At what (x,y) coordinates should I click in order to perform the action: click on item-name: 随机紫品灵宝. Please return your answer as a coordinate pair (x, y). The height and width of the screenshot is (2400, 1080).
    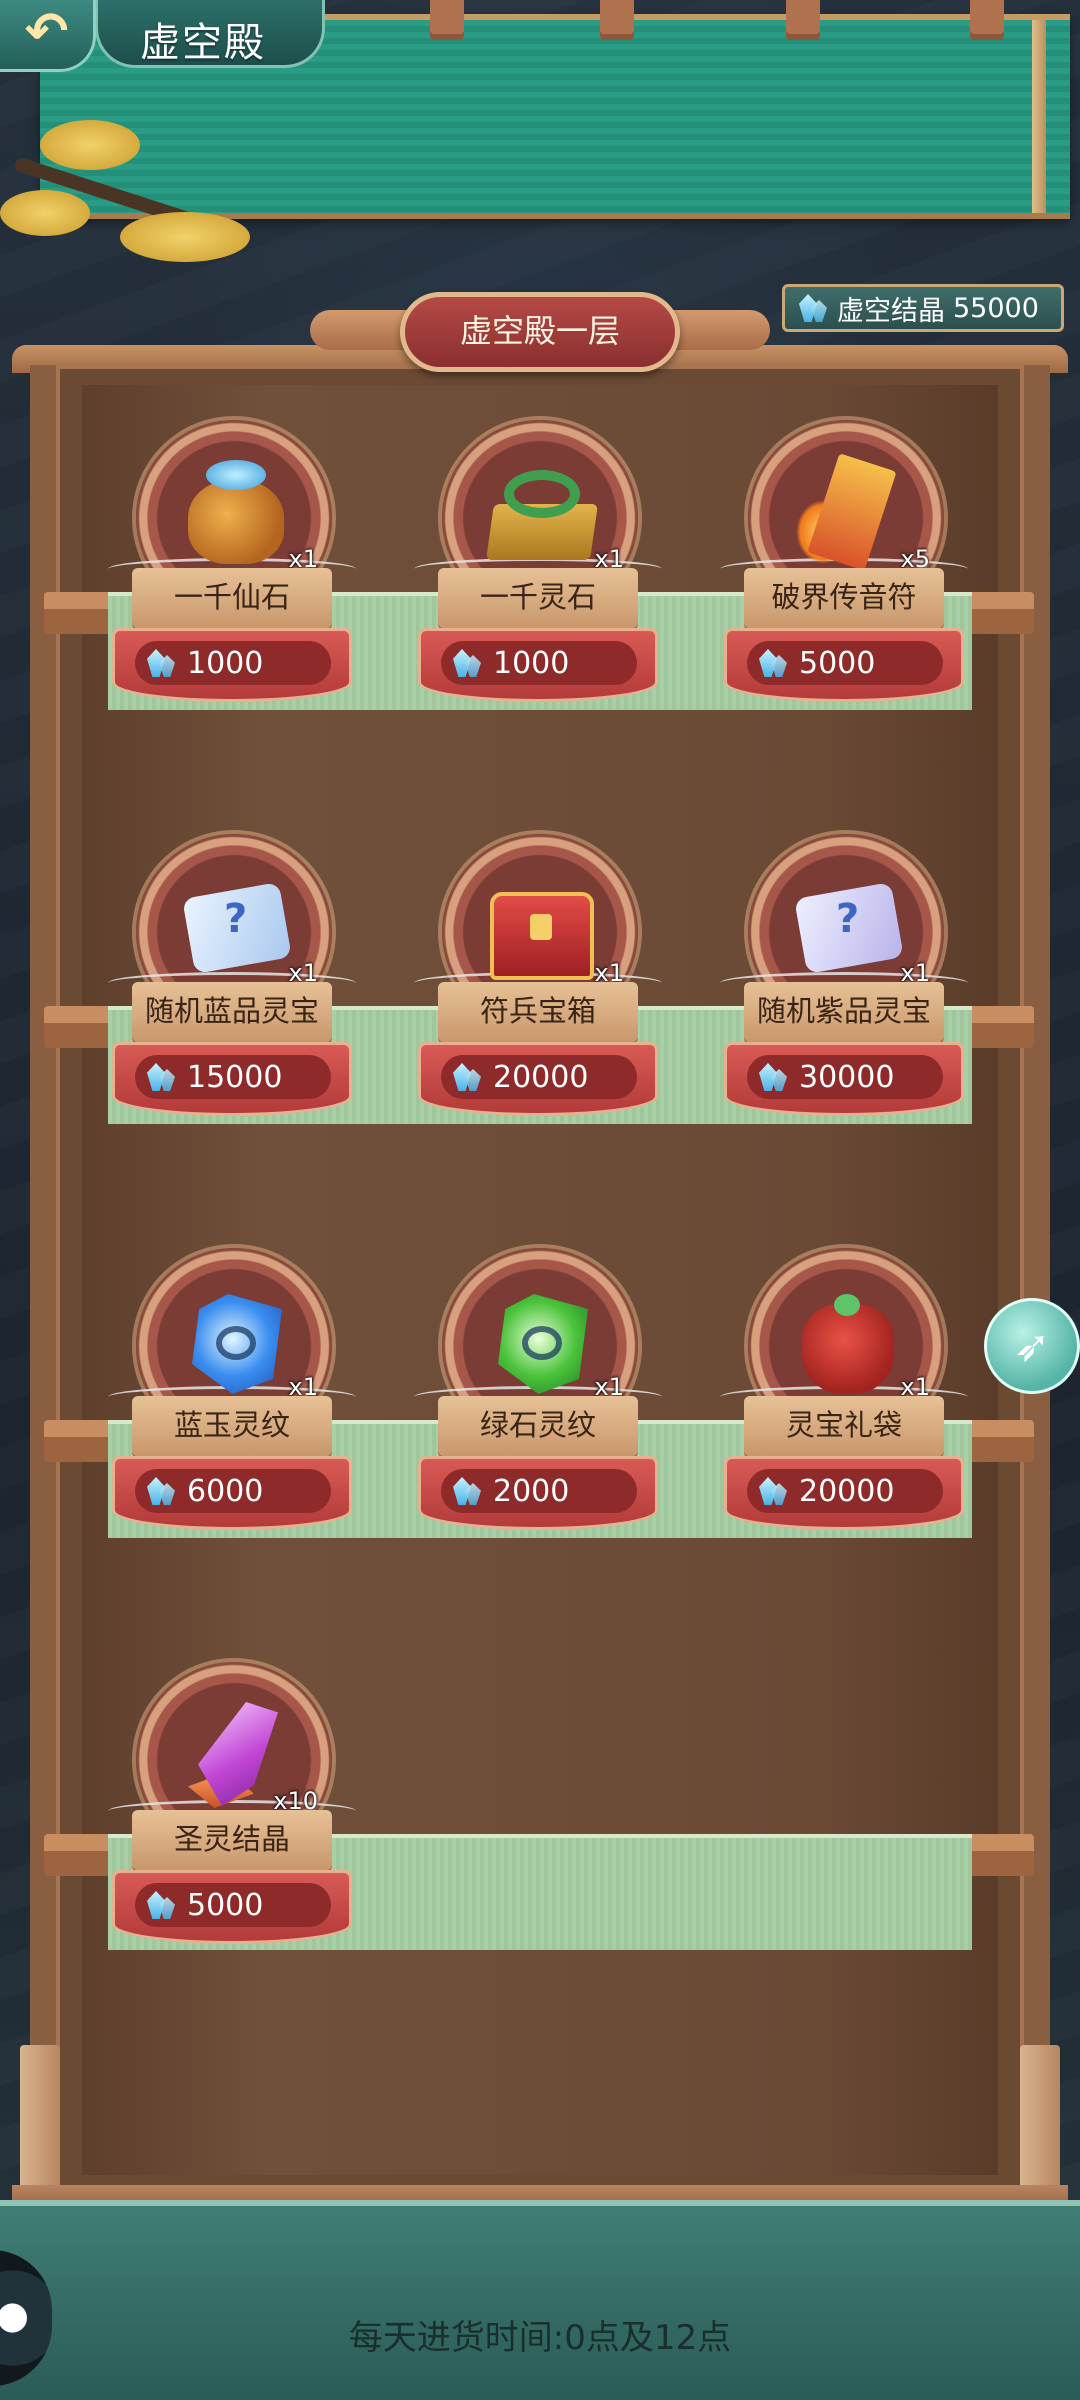
    Looking at the image, I should click on (844, 1012).